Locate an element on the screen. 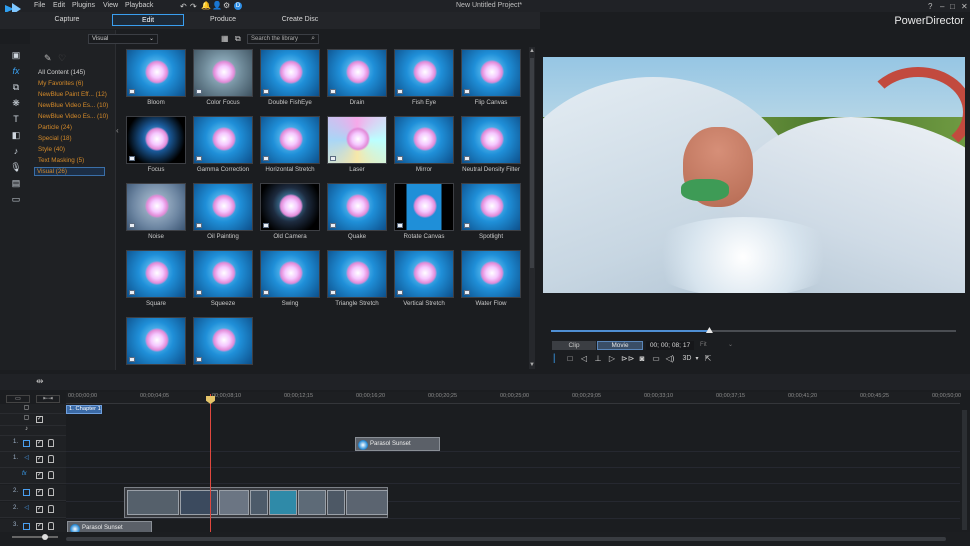 The image size is (970, 546). subtitle-room-icon: ▭ is located at coordinates (16, 199).